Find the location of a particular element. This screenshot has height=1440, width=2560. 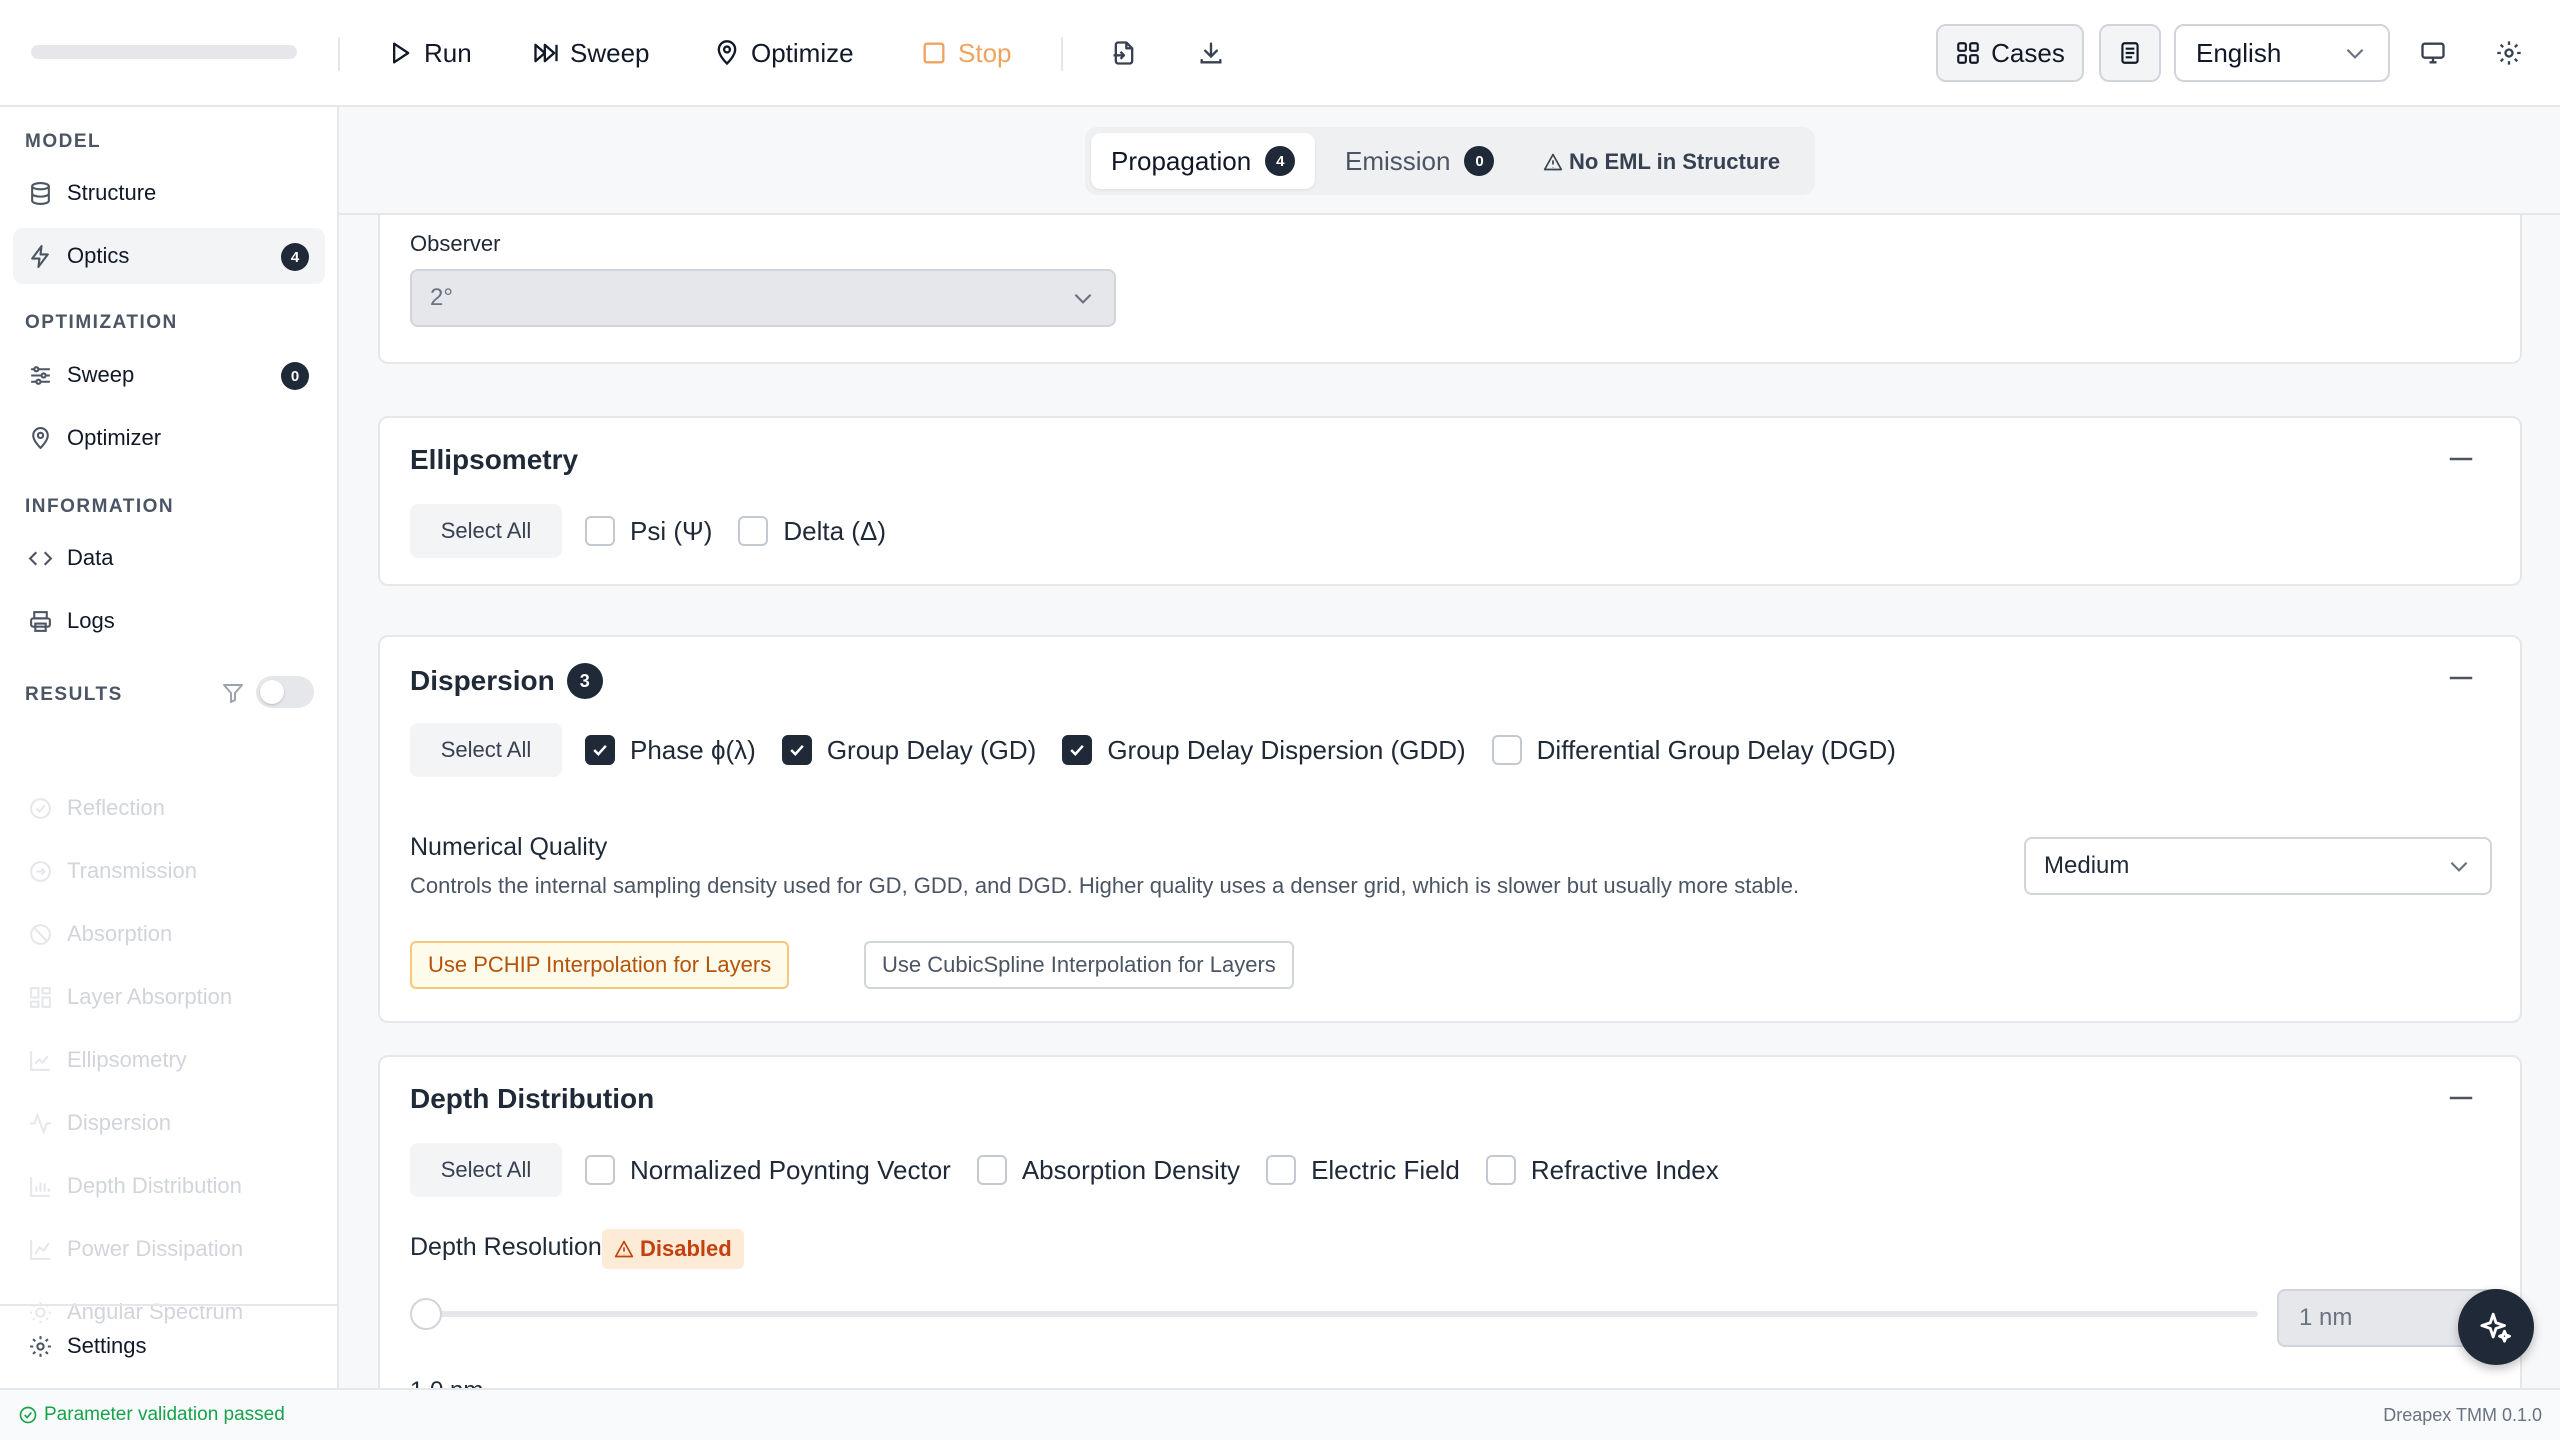

poynting-checkbox: Normalized Poynting Vector is located at coordinates (768, 1170).